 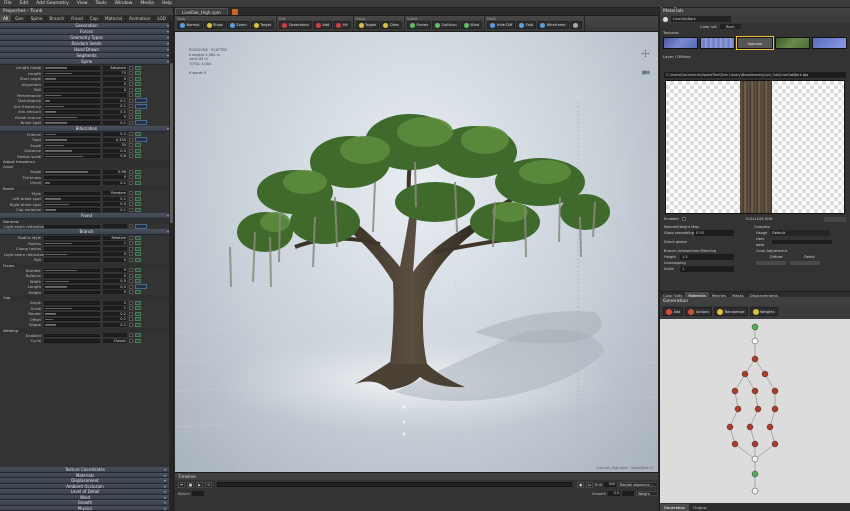 I want to click on property-value-right-break-spot: 0.3, so click(x=115, y=204).